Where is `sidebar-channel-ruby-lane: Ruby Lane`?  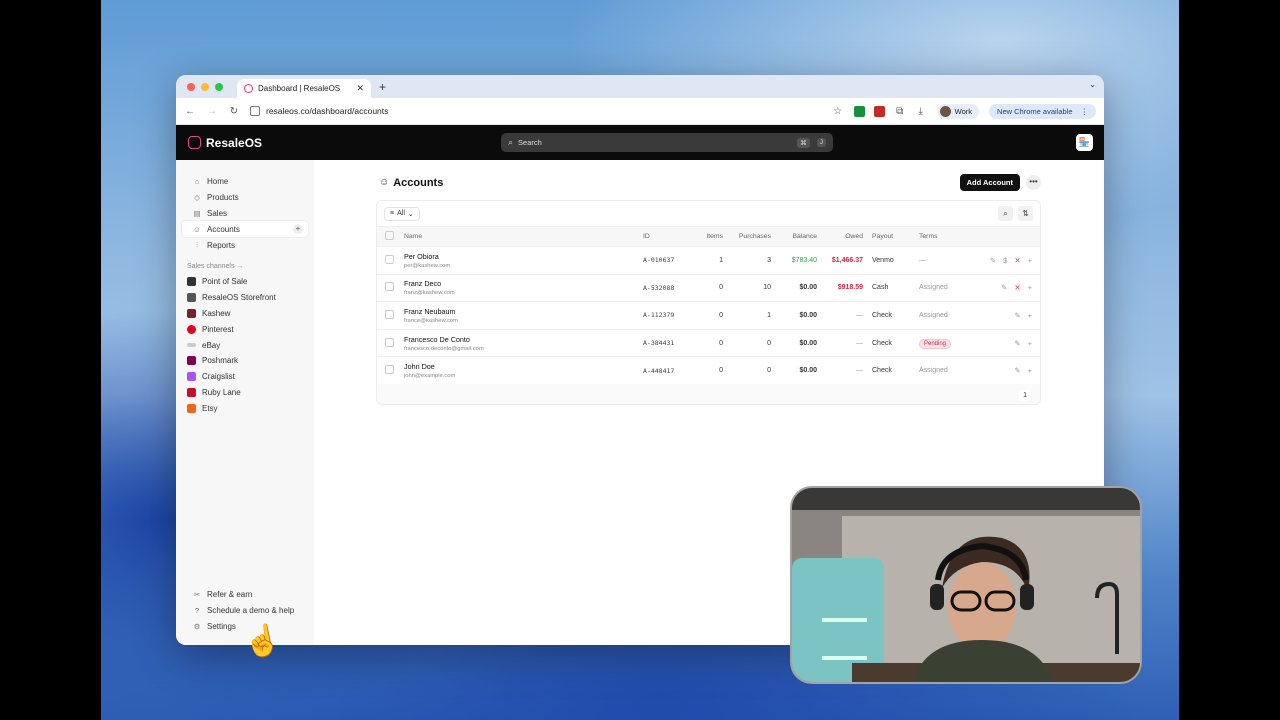
sidebar-channel-ruby-lane: Ruby Lane is located at coordinates (245, 393).